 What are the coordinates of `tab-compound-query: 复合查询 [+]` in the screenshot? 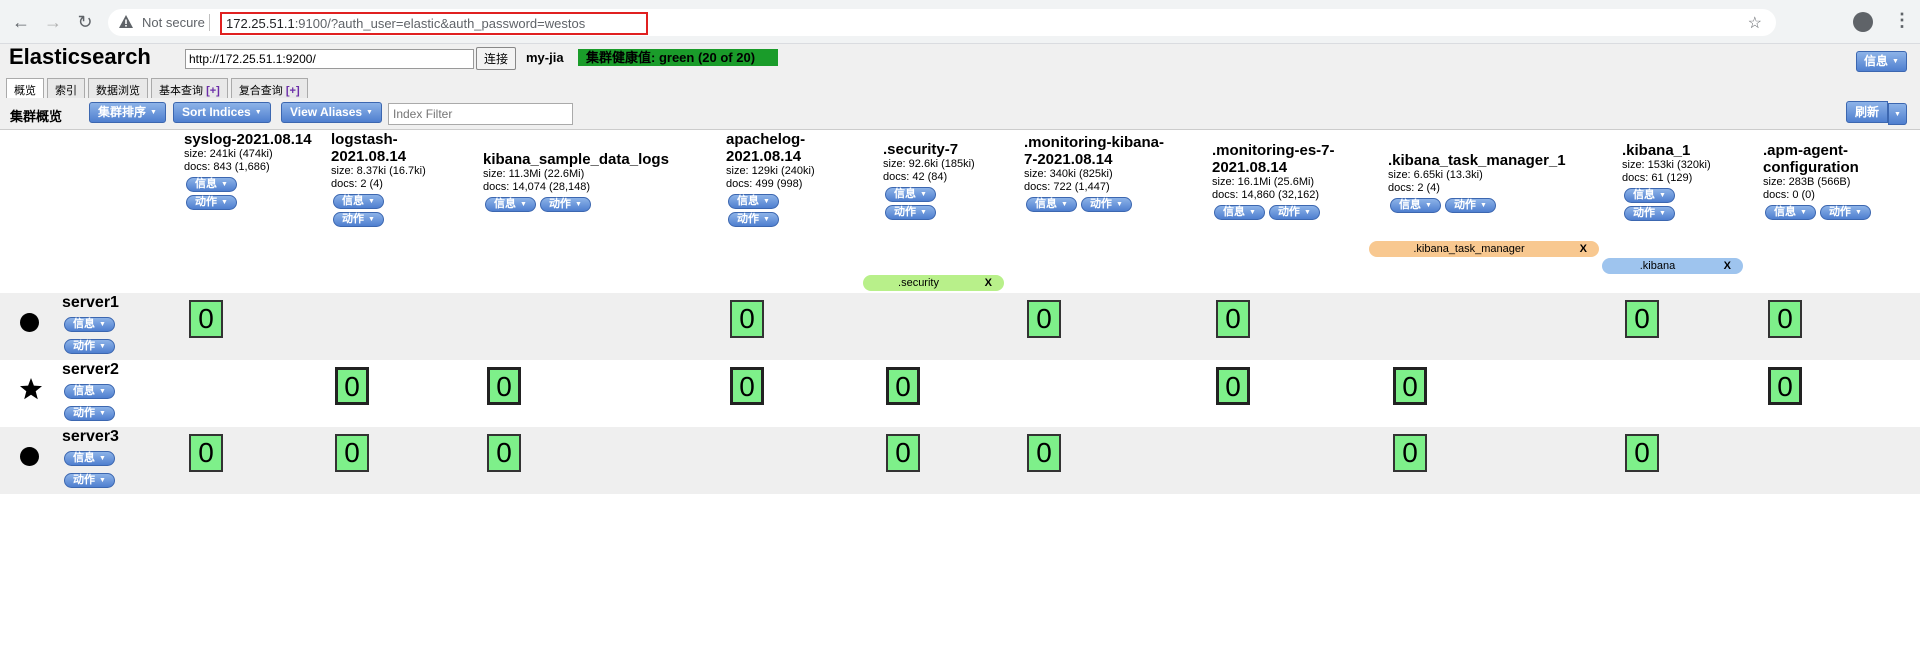 It's located at (269, 88).